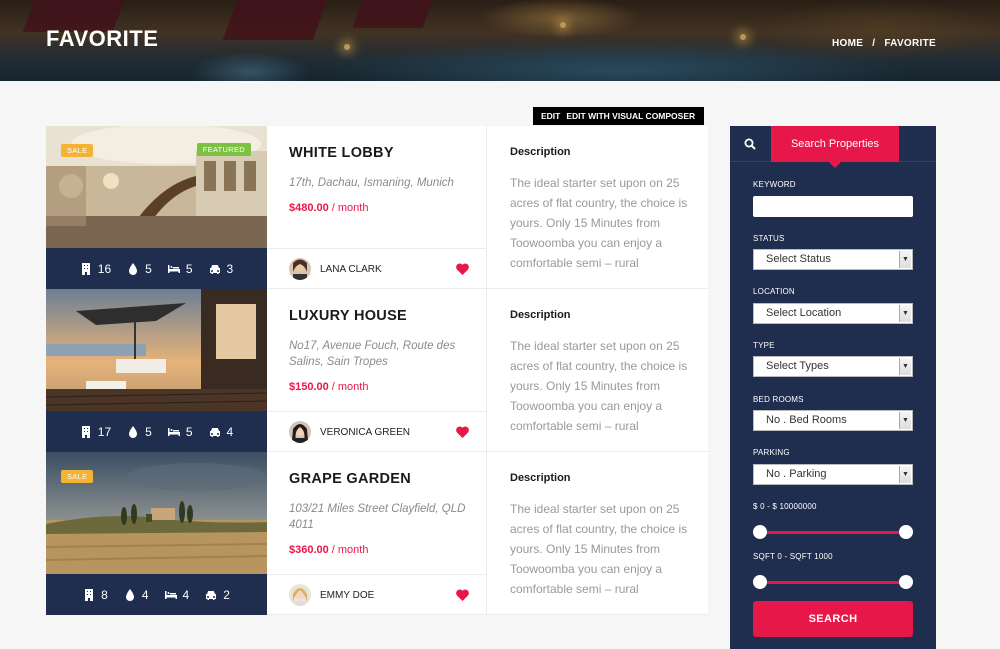 The width and height of the screenshot is (1000, 649). I want to click on sqft-max-handle, so click(906, 582).